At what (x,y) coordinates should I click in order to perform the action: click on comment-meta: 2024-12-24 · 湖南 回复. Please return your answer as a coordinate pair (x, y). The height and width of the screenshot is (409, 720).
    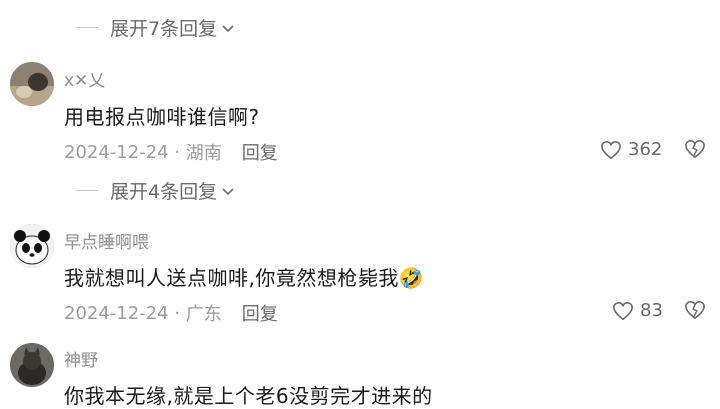
    Looking at the image, I should click on (171, 152).